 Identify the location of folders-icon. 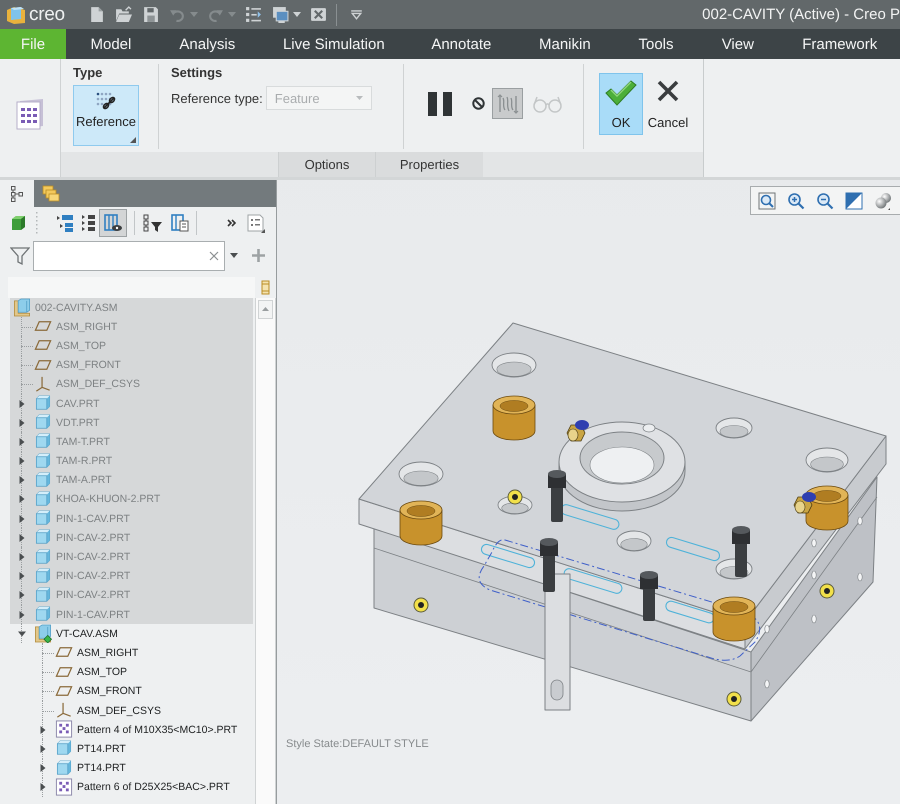
(51, 193).